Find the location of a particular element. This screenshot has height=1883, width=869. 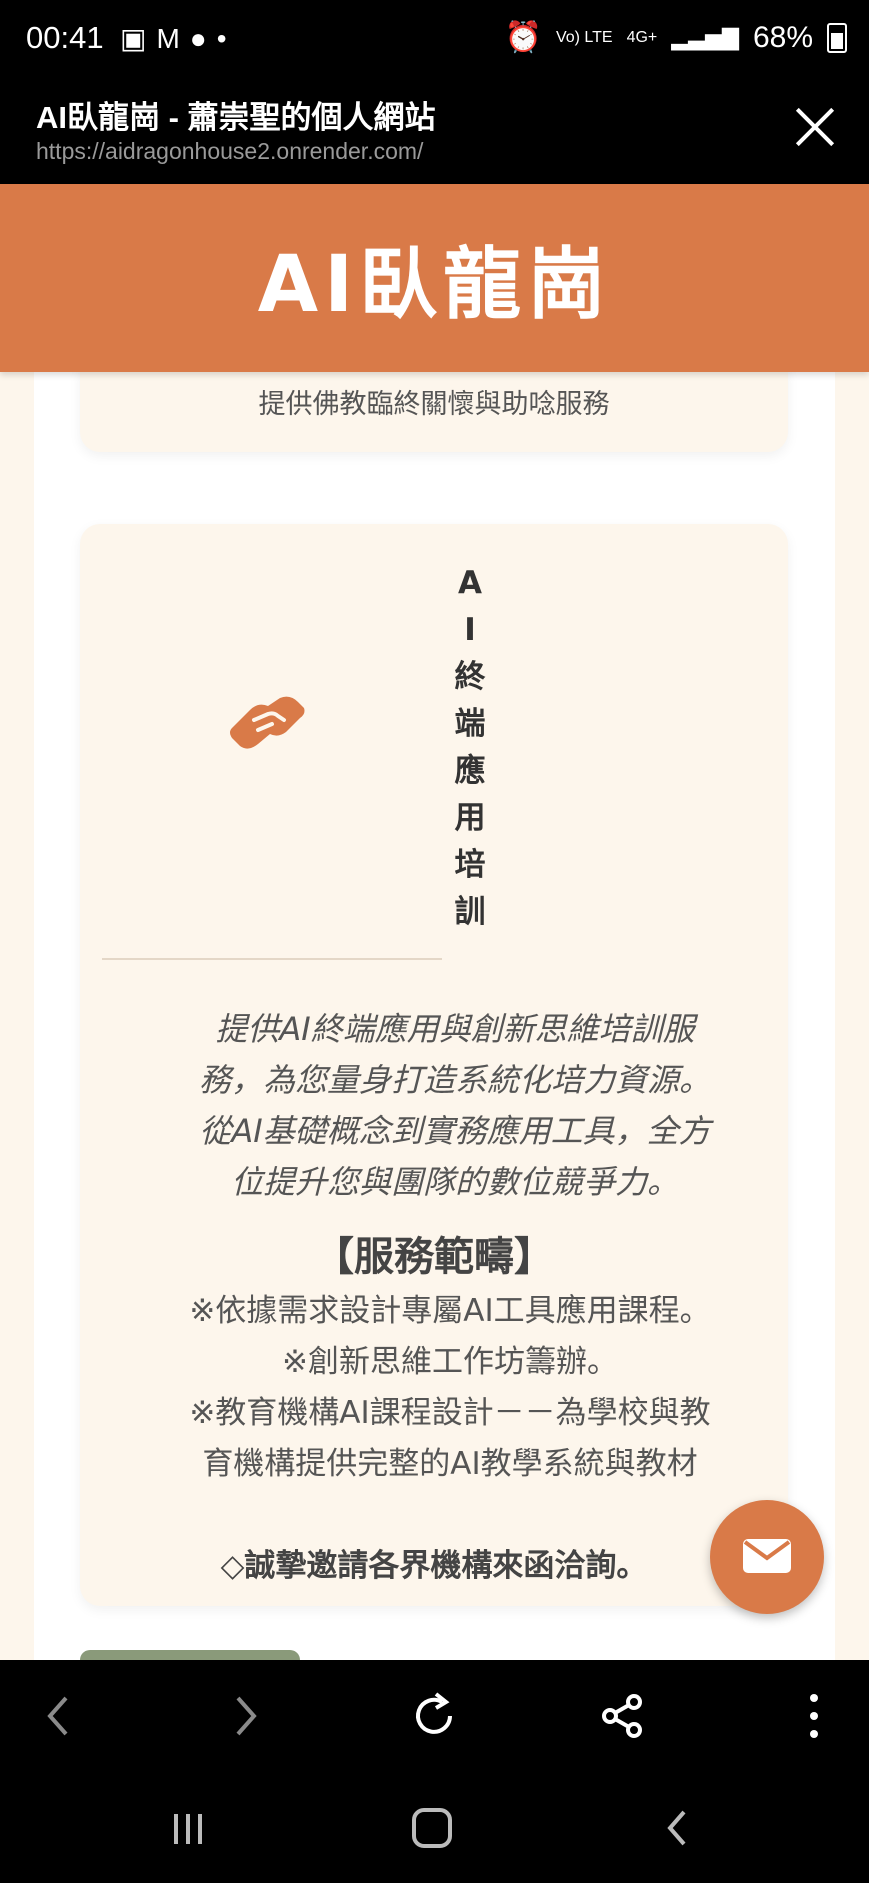

reload-icon is located at coordinates (434, 1716).